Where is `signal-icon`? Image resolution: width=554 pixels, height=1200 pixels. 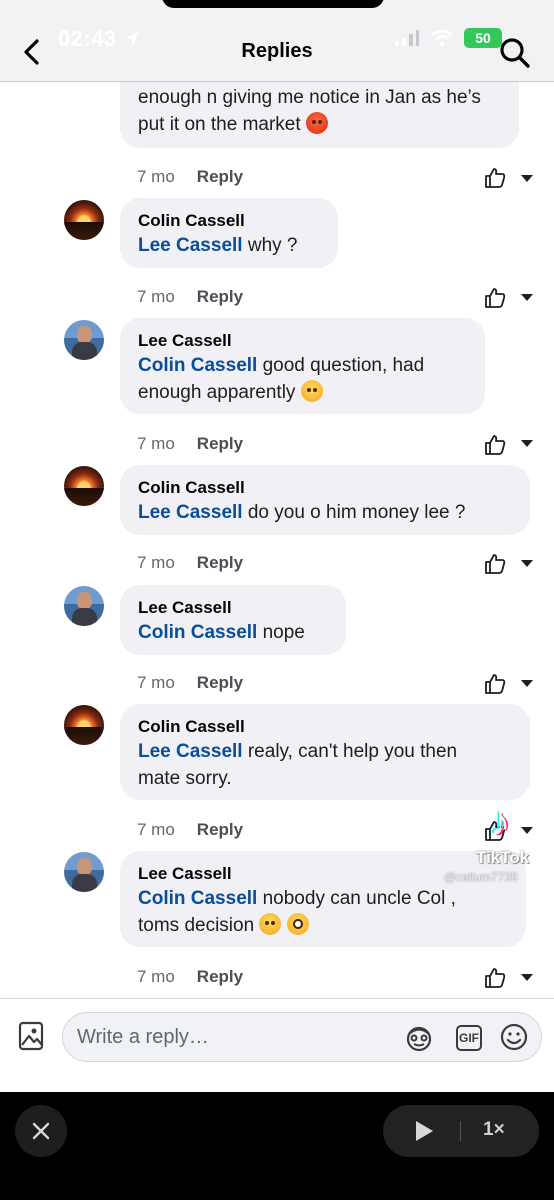
signal-icon is located at coordinates (407, 38).